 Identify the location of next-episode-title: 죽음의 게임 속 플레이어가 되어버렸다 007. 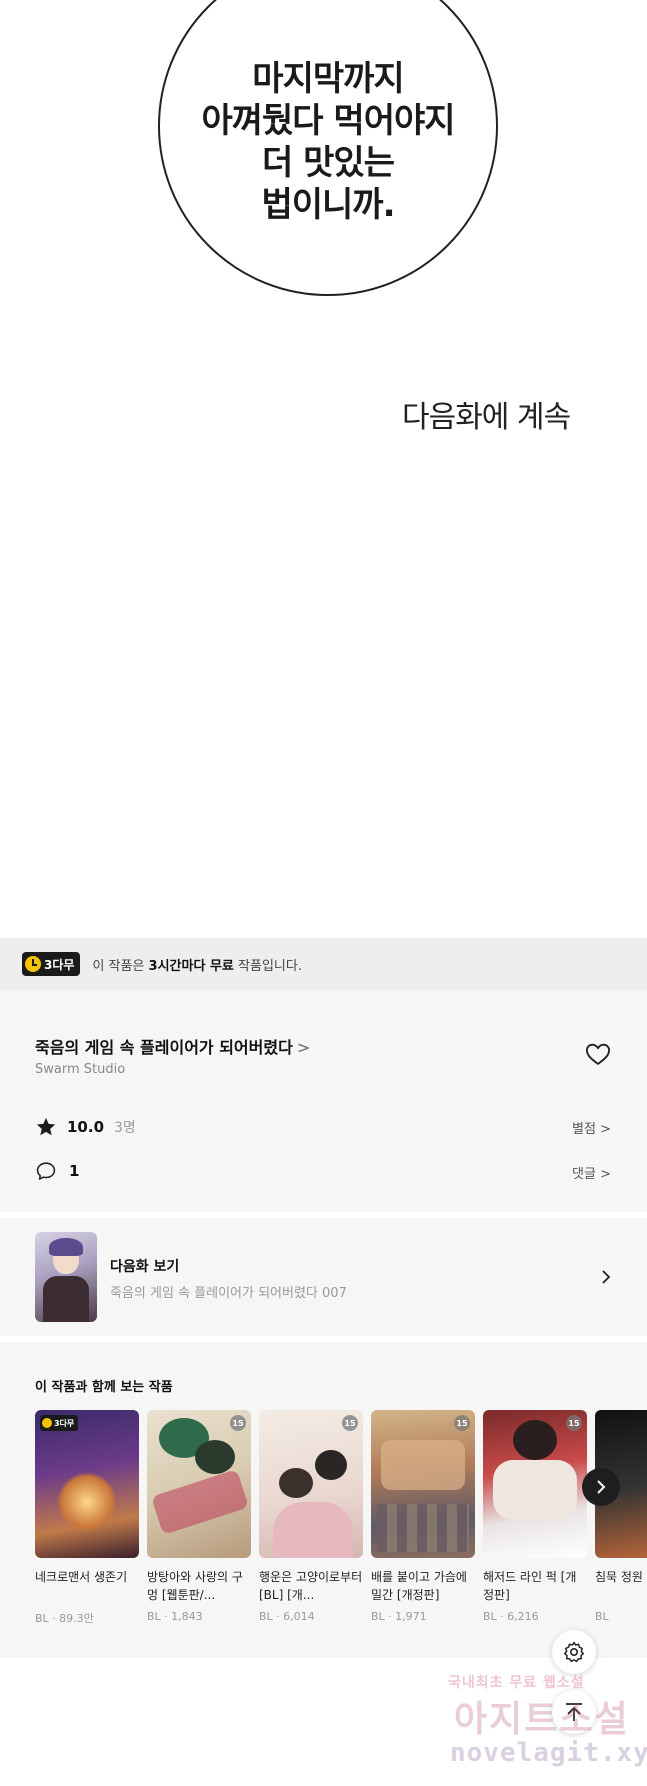
(228, 1293).